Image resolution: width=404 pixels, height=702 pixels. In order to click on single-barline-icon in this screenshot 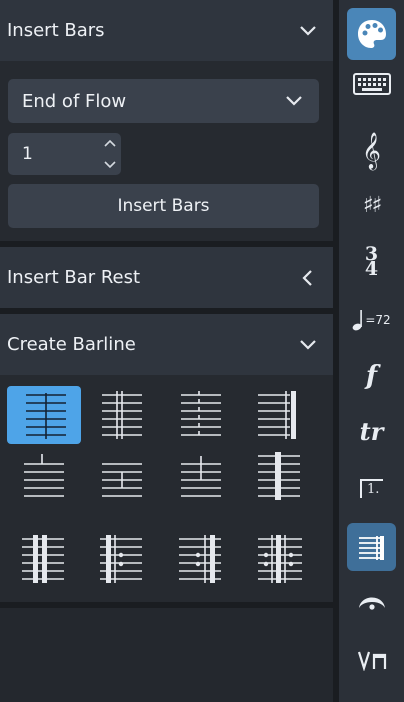, I will do `click(46, 416)`.